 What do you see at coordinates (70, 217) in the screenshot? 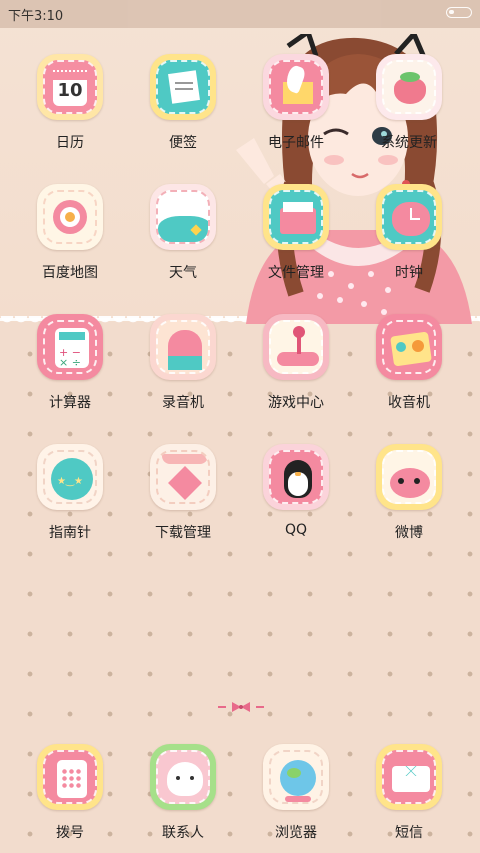
I see `map-target-icon` at bounding box center [70, 217].